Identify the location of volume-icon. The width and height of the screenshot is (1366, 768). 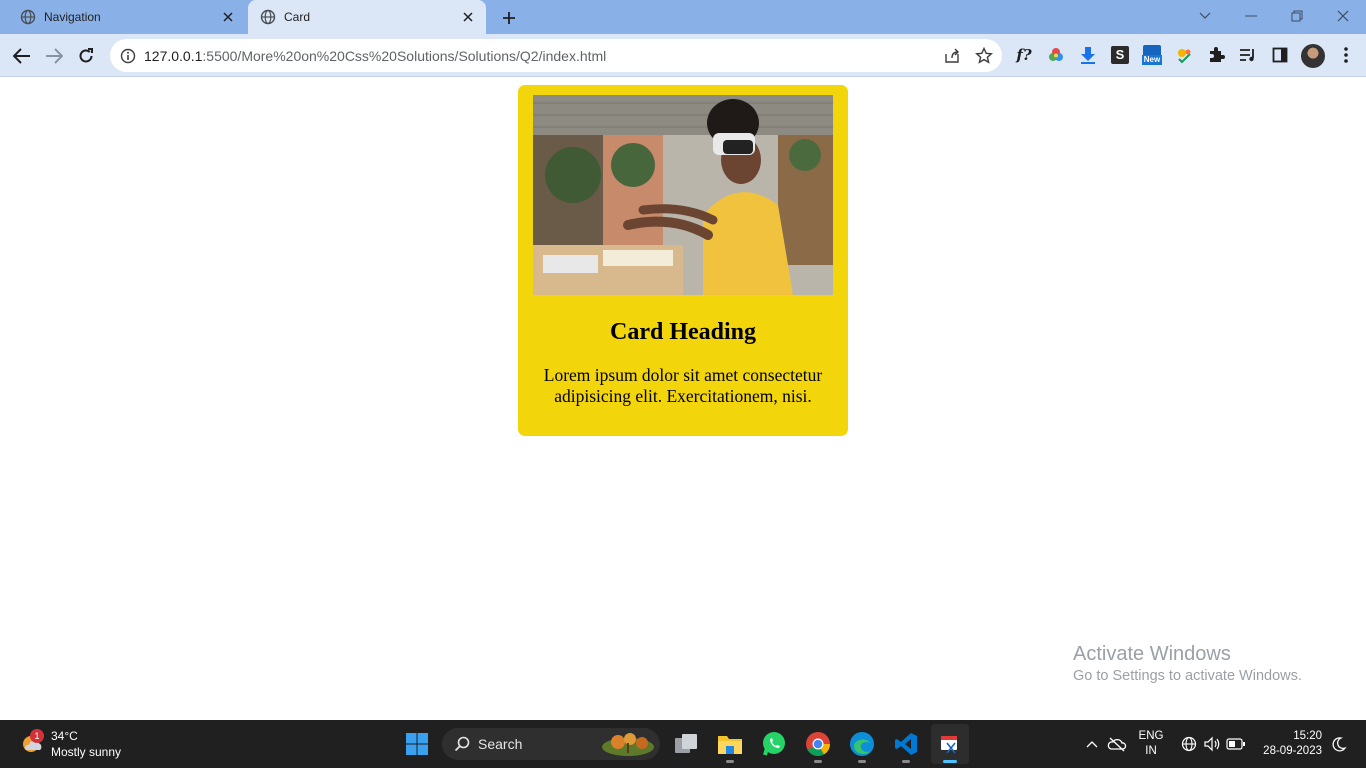
(1212, 744).